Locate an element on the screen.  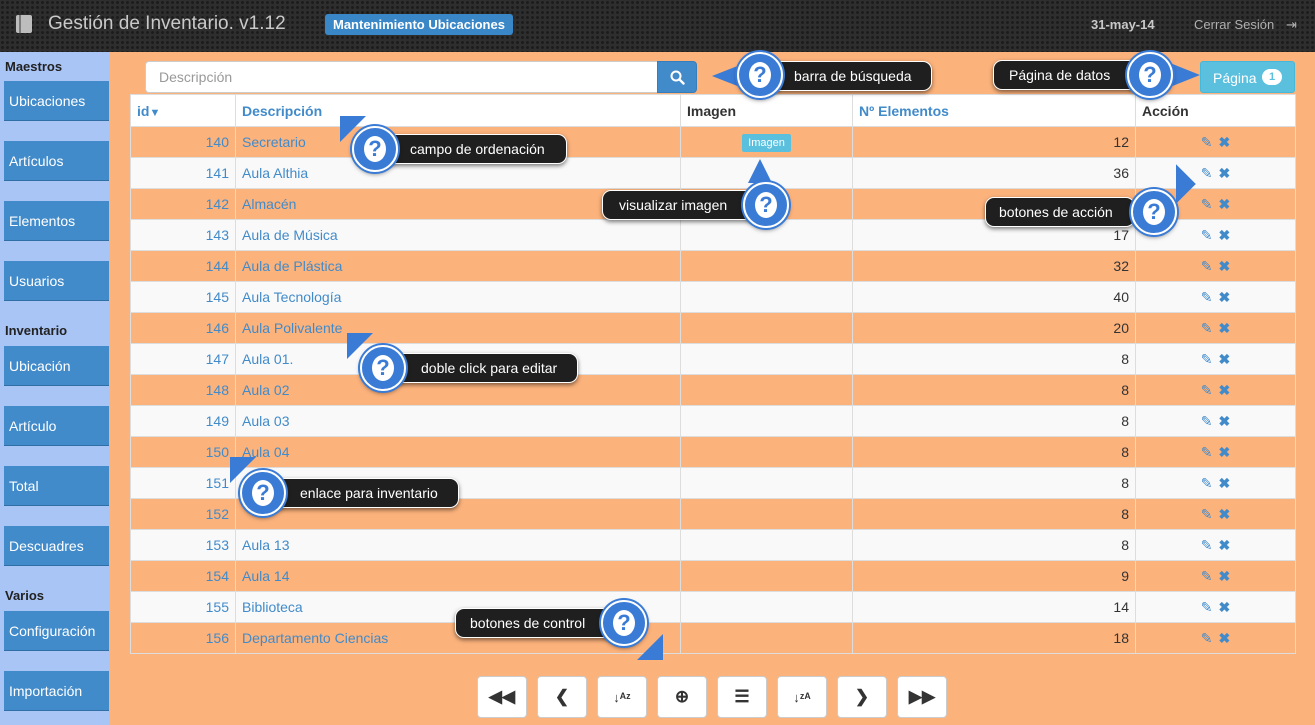
row-id-link: 154 is located at coordinates (183, 576).